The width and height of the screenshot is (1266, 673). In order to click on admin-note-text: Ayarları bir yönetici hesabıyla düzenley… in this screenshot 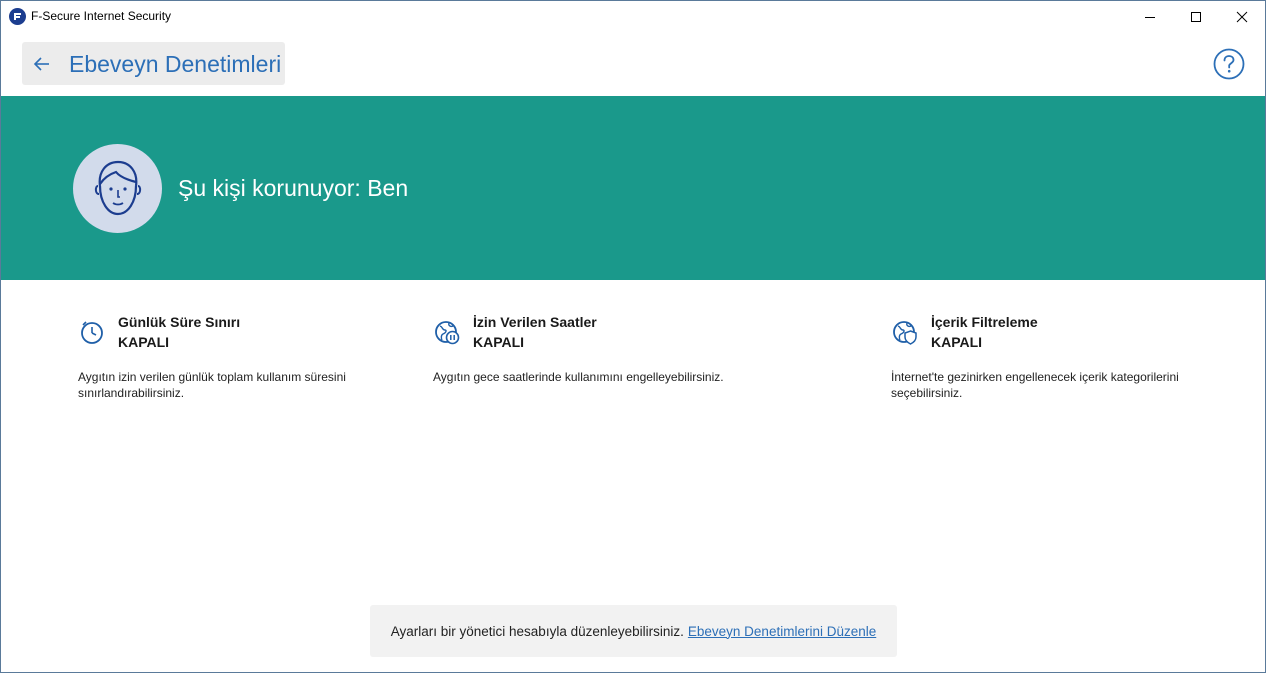, I will do `click(537, 631)`.